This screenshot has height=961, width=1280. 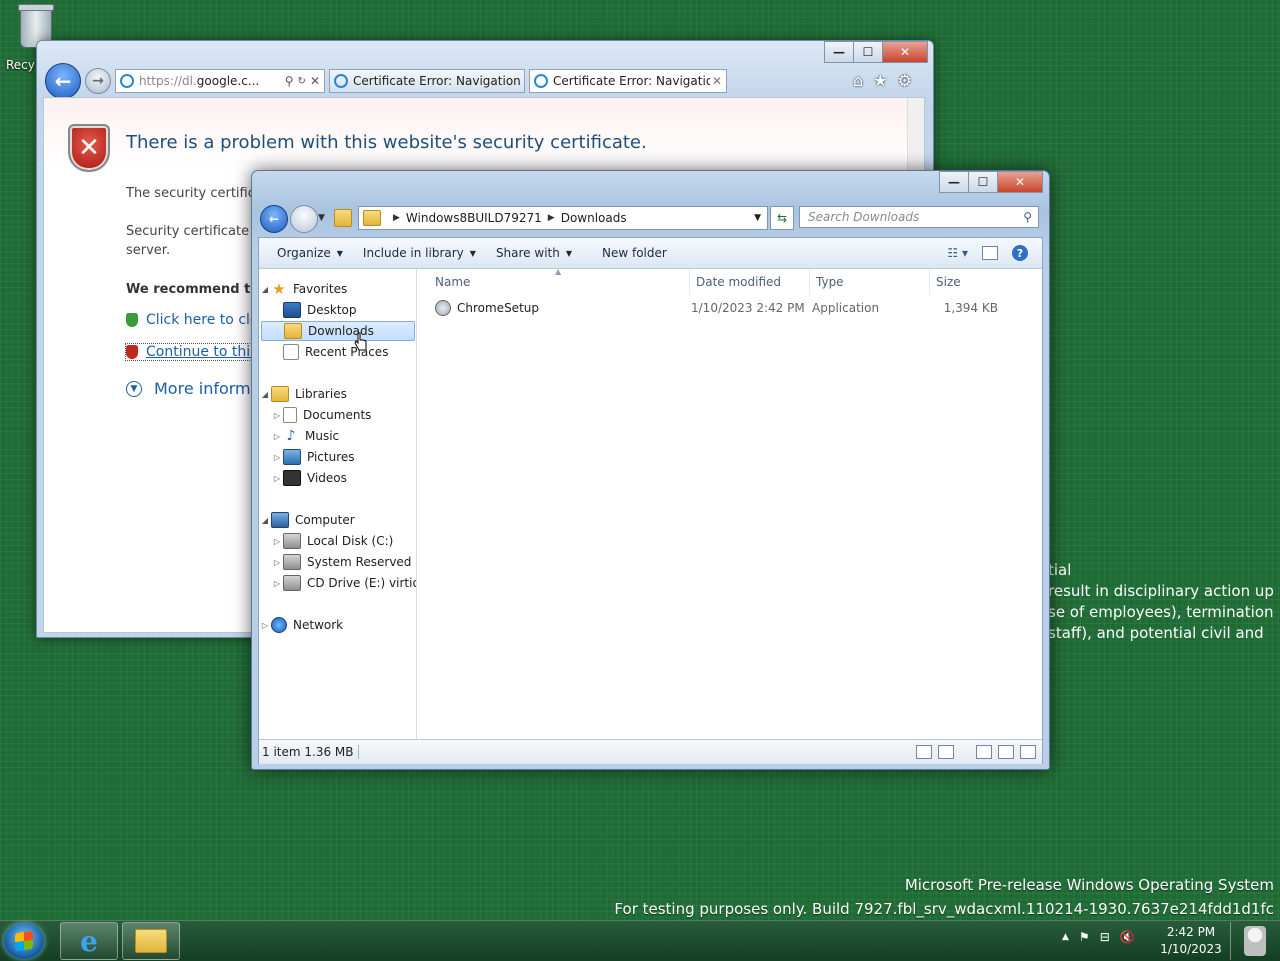 I want to click on nav-computer: ◢ Computer, so click(x=337, y=520).